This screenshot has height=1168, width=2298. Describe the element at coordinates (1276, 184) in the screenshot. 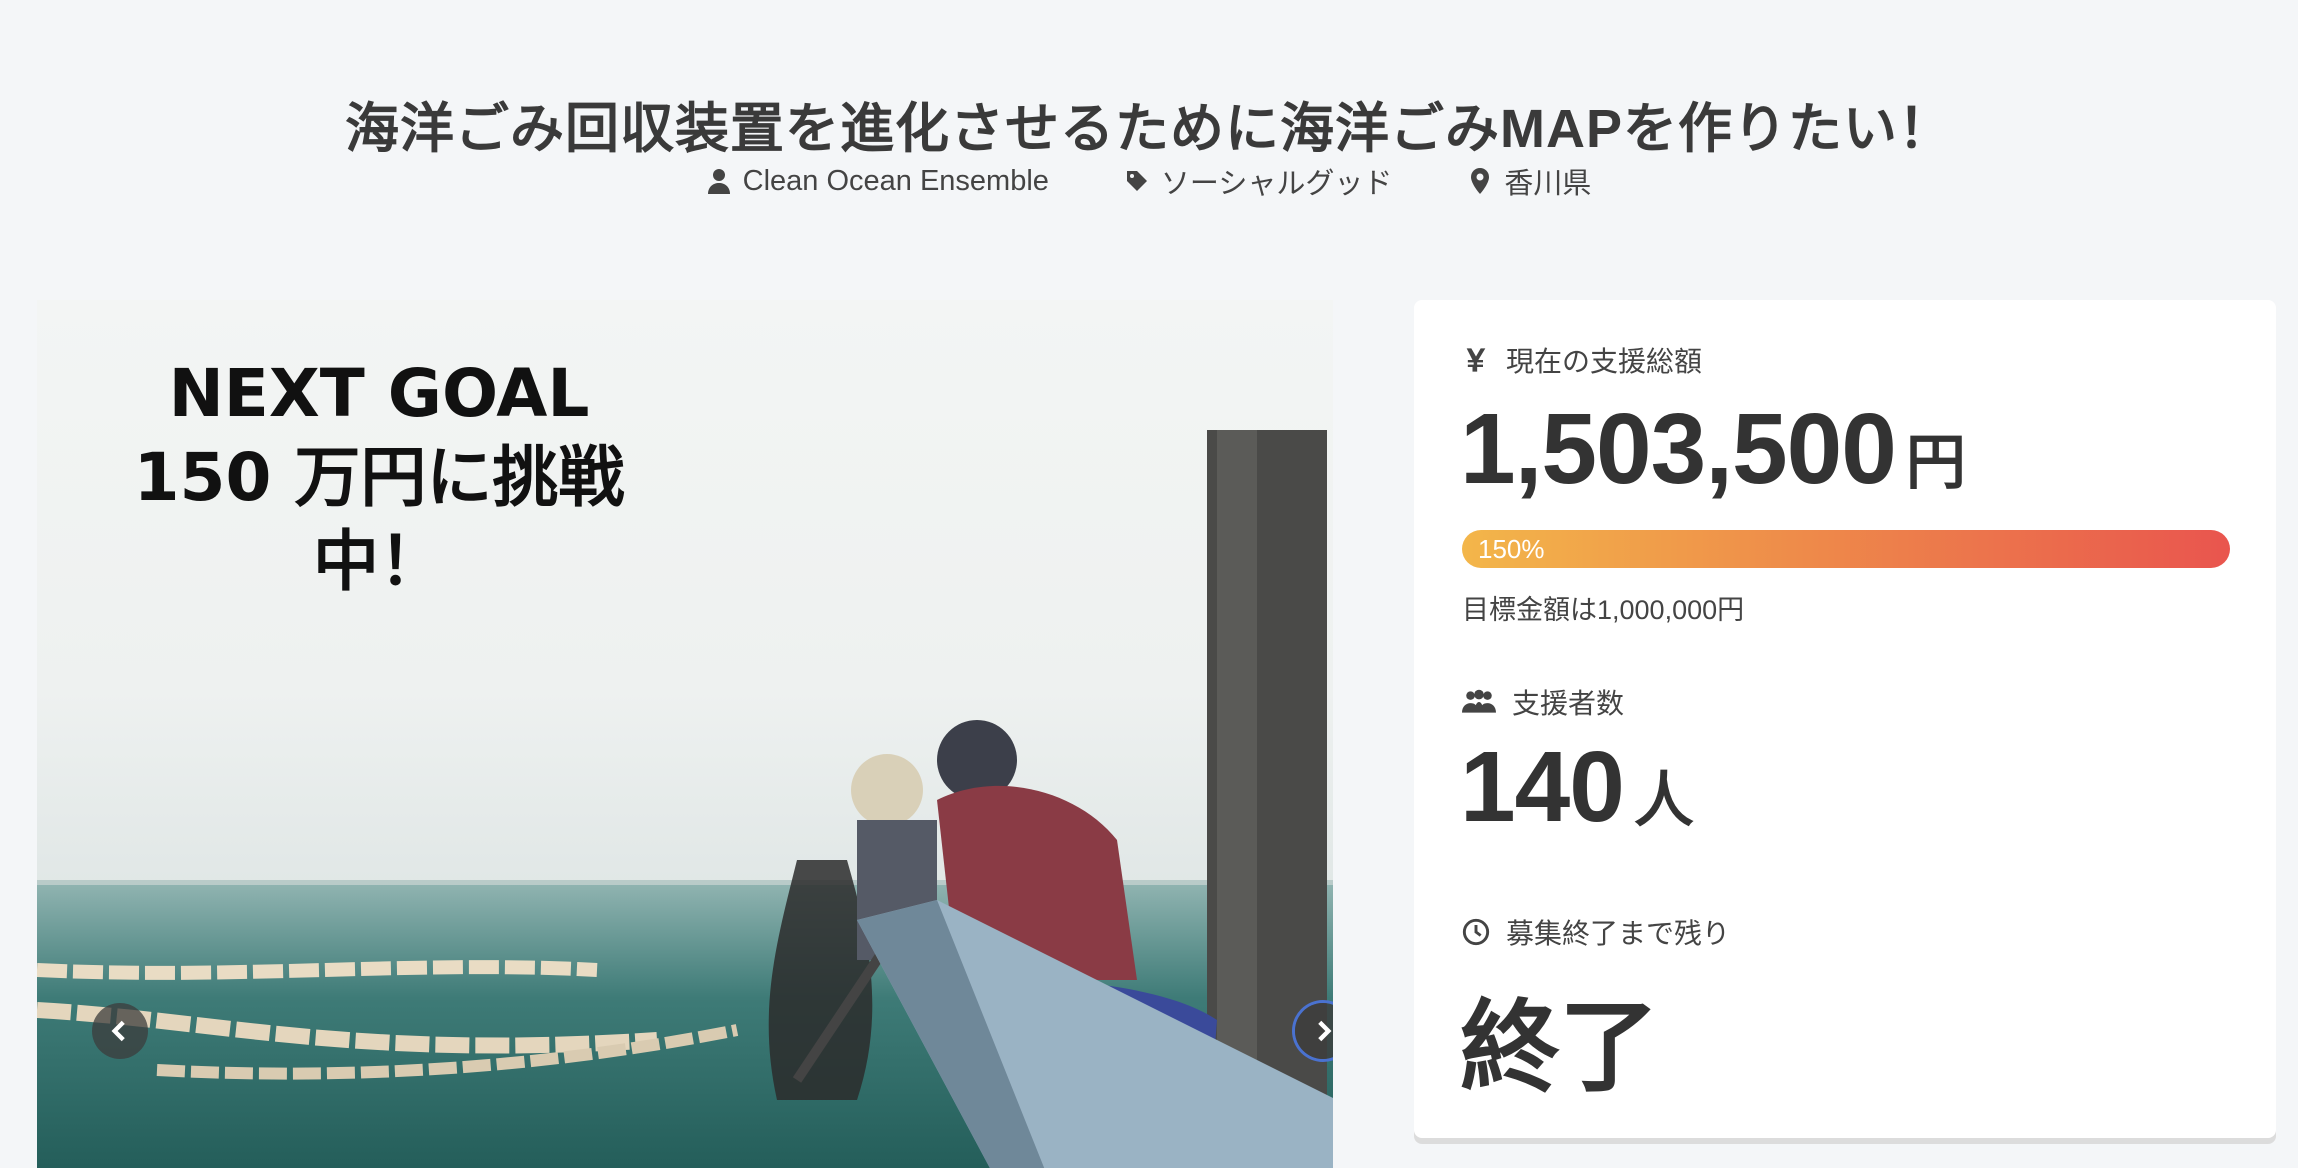

I see `category-name: ソーシャルグッド` at that location.